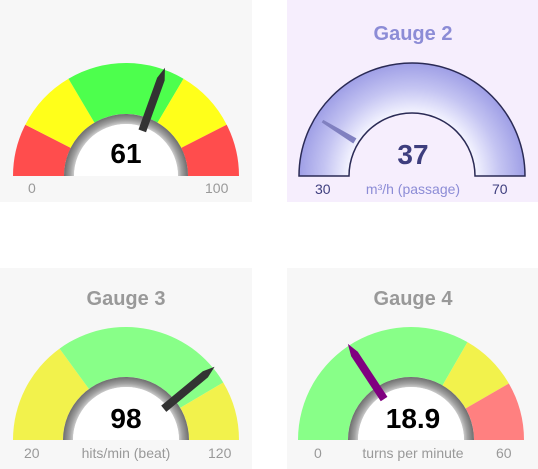 The width and height of the screenshot is (538, 469). Describe the element at coordinates (413, 189) in the screenshot. I see `gauge-2-unit: m³/h (passage)` at that location.